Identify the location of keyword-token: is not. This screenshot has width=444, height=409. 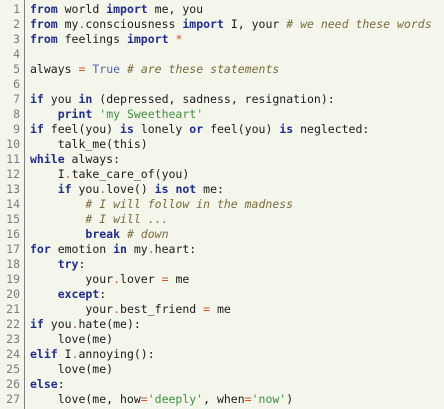
(175, 189).